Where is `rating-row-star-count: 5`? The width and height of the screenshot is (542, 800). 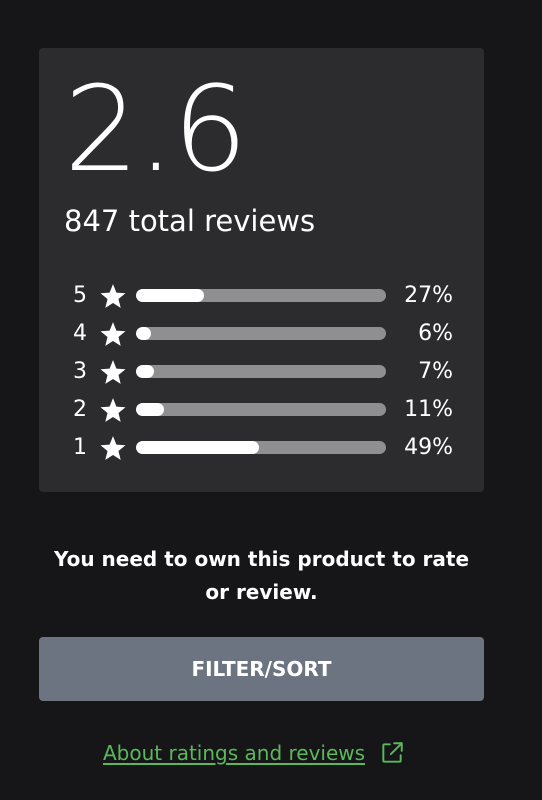 rating-row-star-count: 5 is located at coordinates (80, 295).